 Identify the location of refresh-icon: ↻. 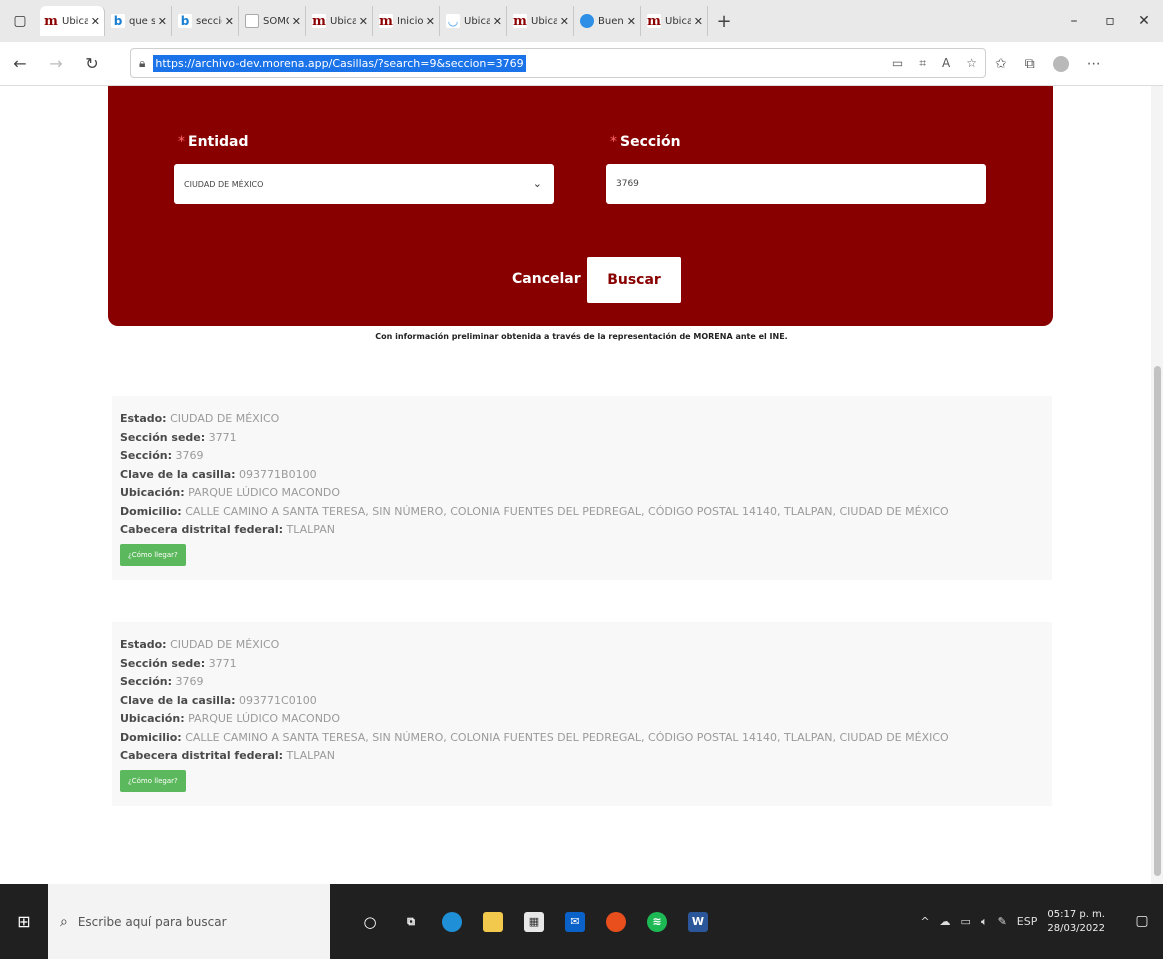
(92, 64).